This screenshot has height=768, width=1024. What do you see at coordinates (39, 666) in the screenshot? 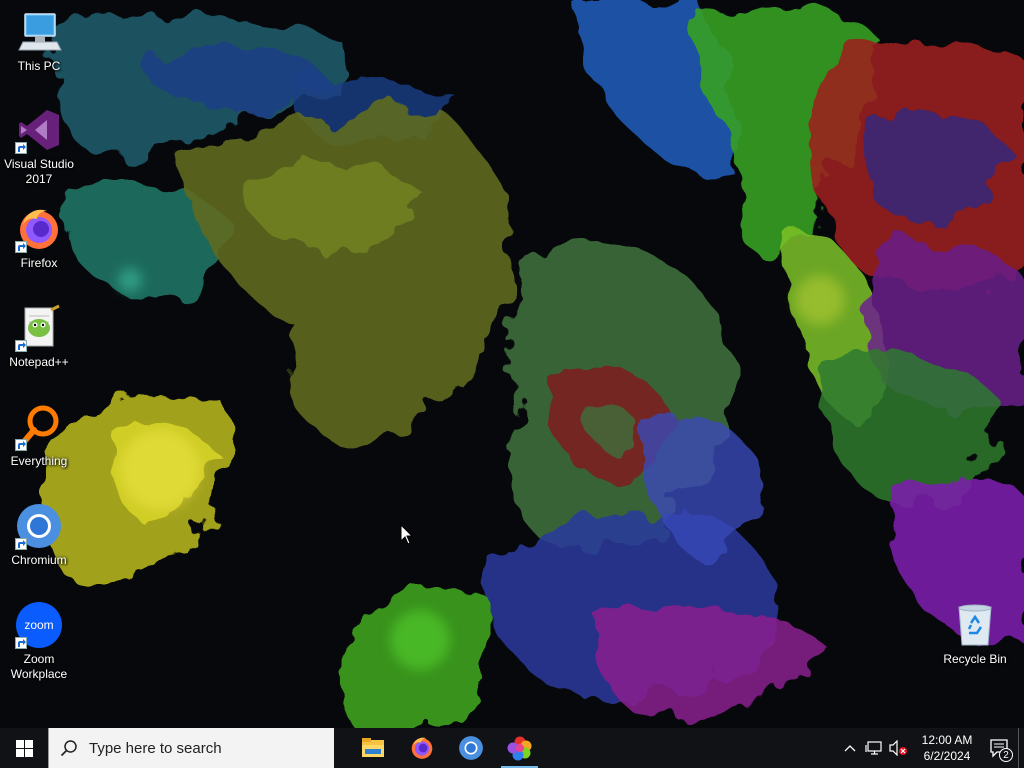
I see `desktop-icon-label: Zoom Workplace` at bounding box center [39, 666].